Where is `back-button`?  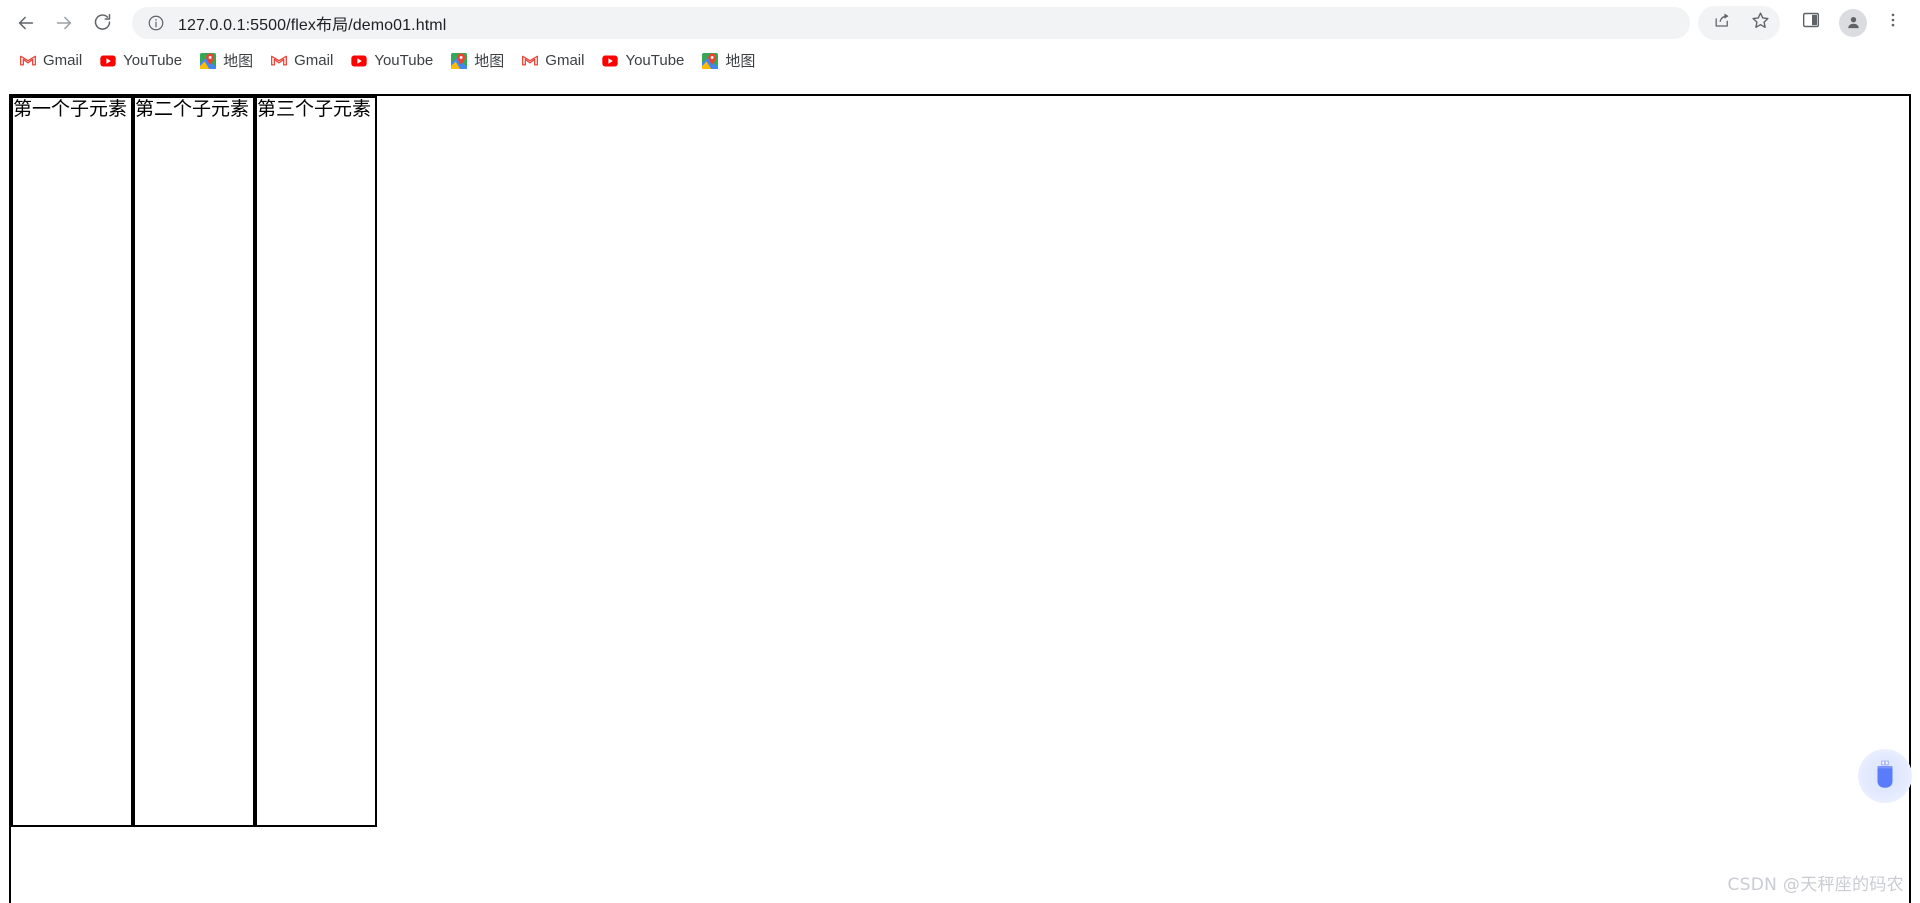
back-button is located at coordinates (26, 23).